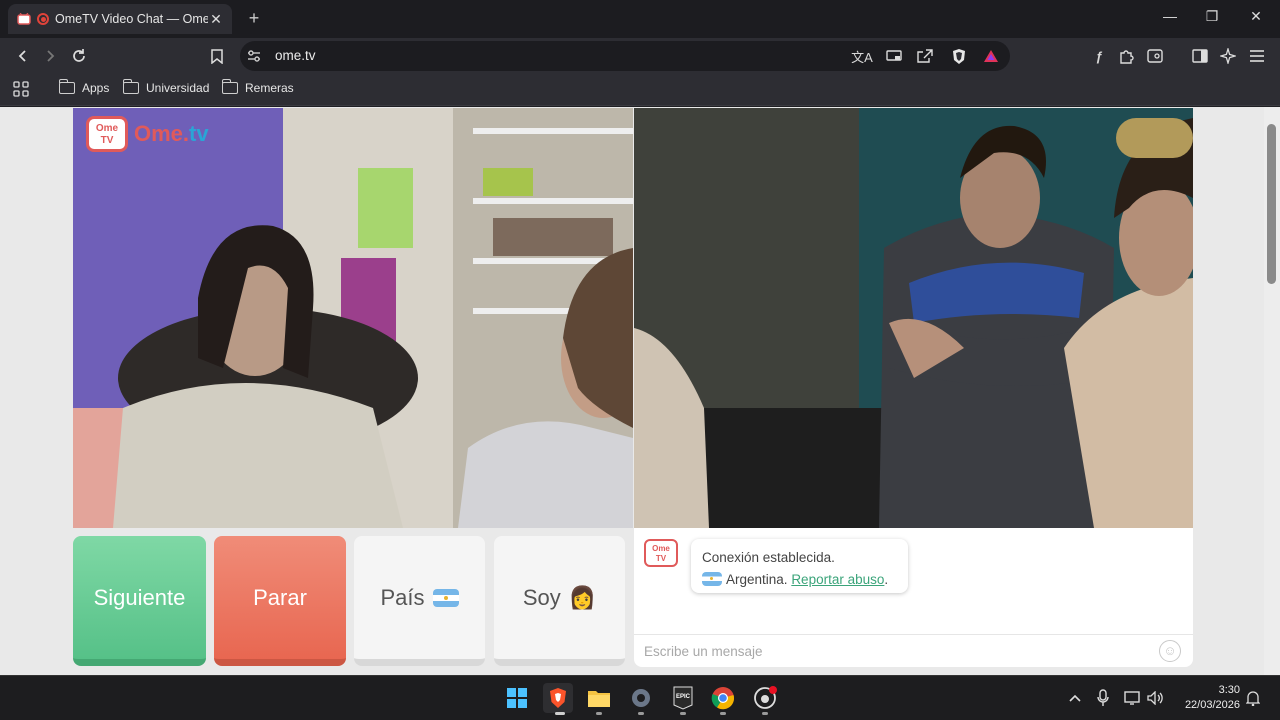 The height and width of the screenshot is (720, 1280). I want to click on leo-ai-icon, so click(1228, 56).